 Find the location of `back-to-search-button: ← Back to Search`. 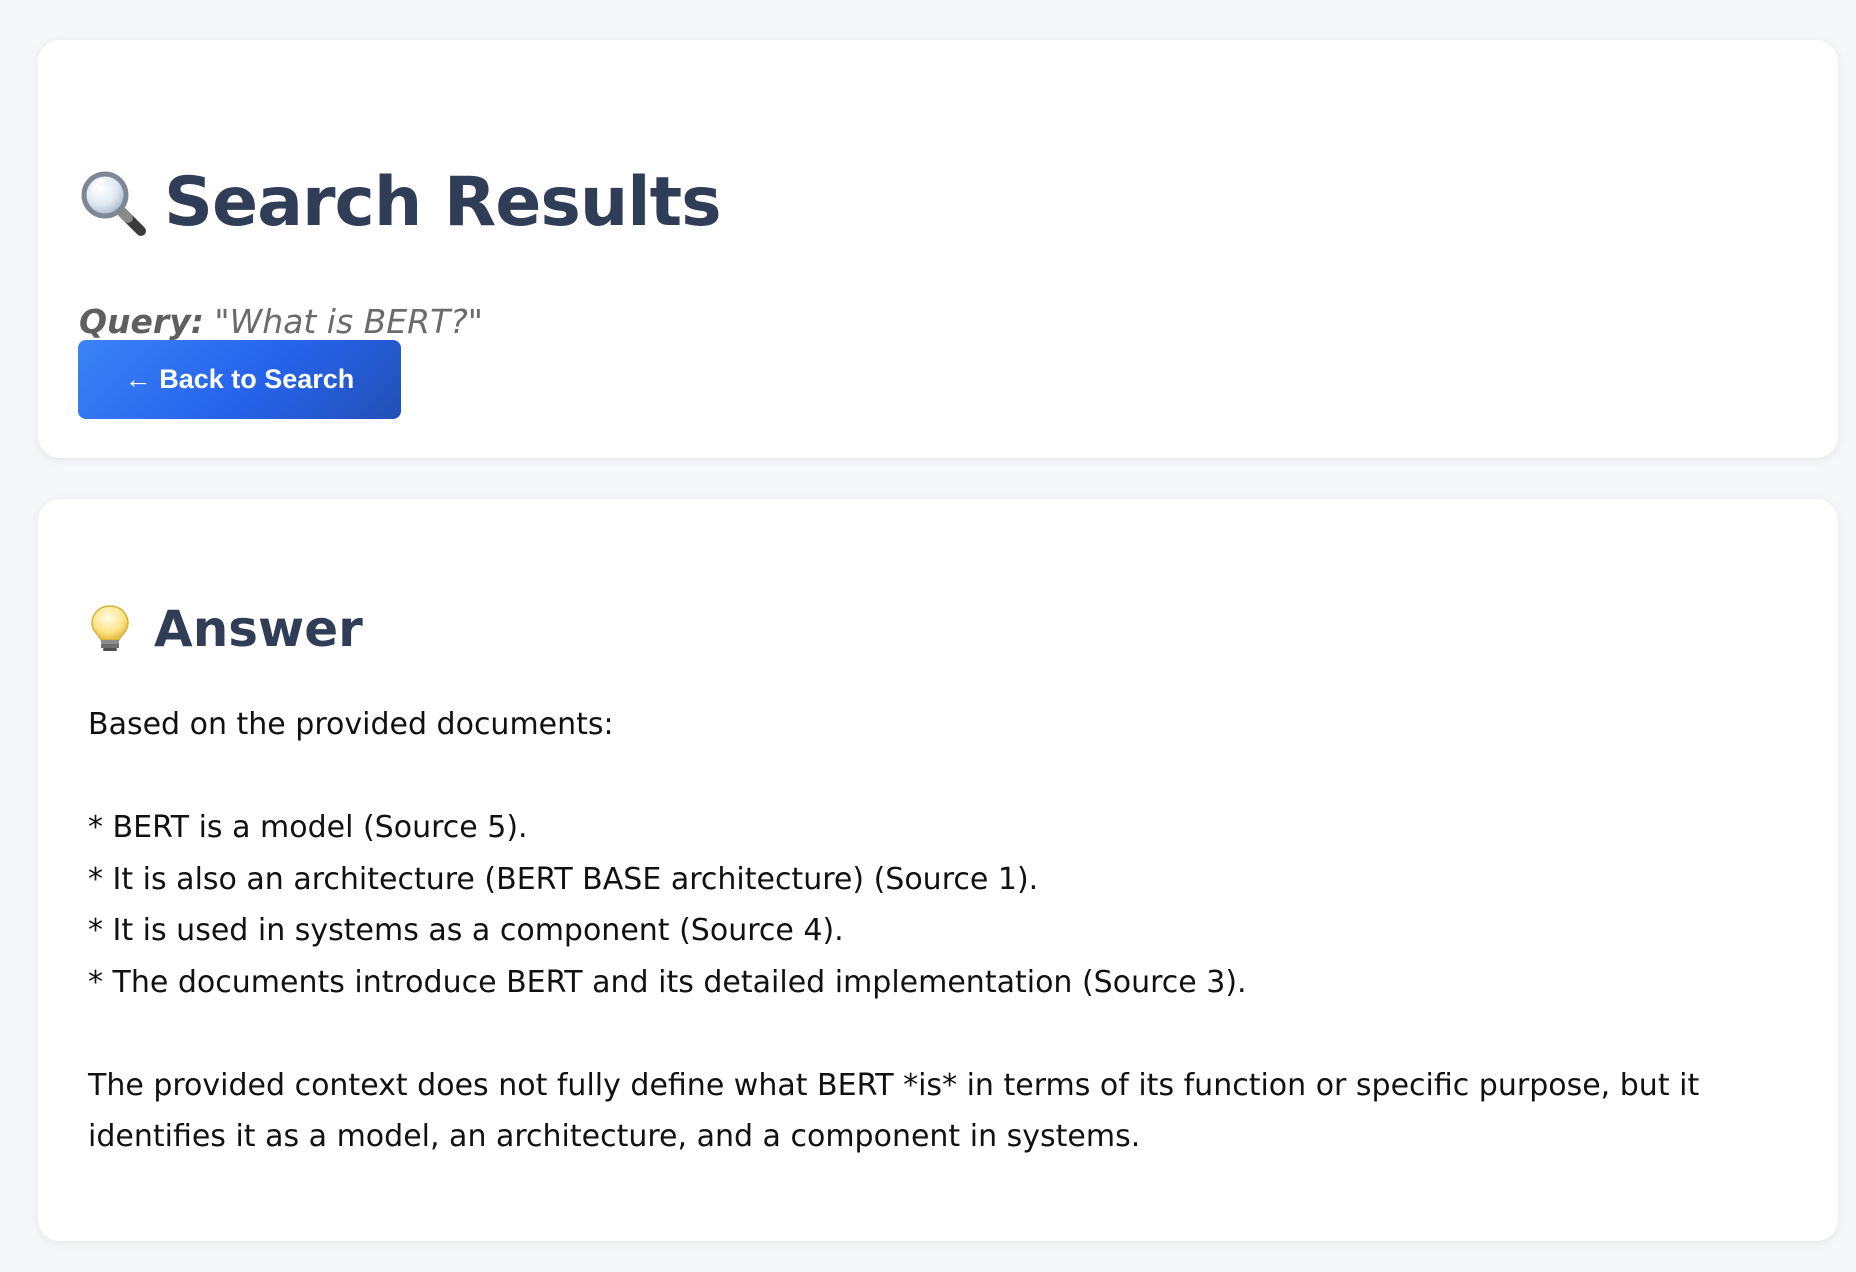

back-to-search-button: ← Back to Search is located at coordinates (239, 379).